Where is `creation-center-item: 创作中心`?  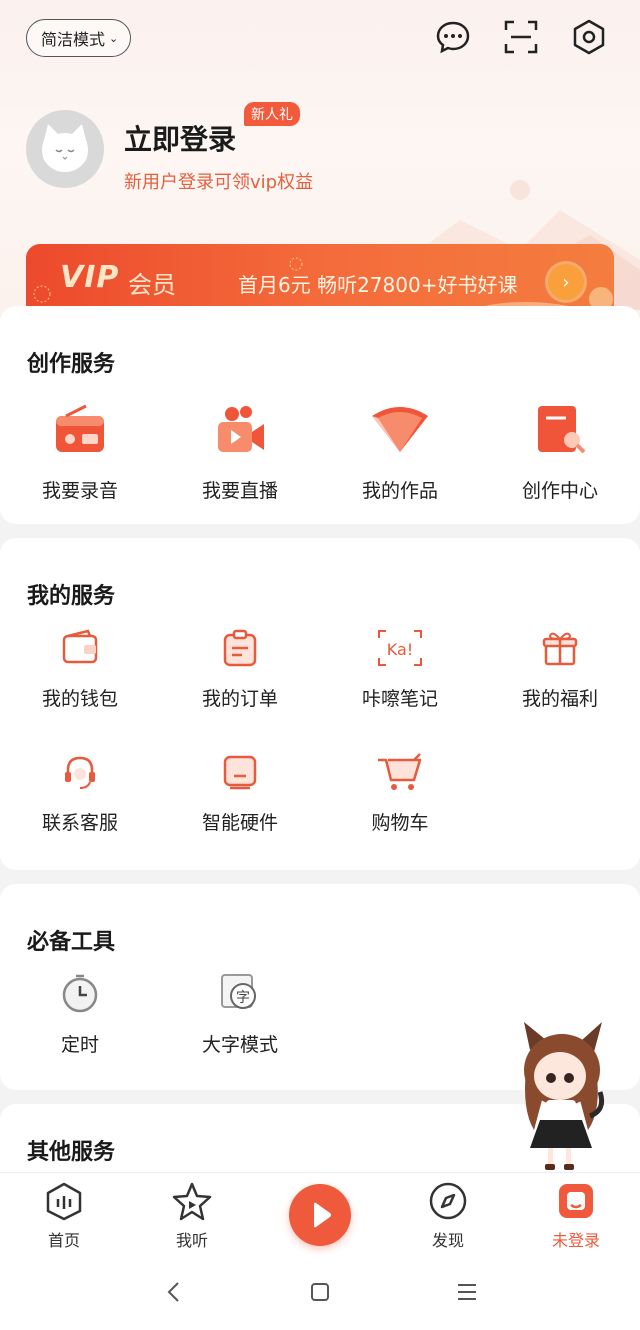
creation-center-item: 创作中心 is located at coordinates (560, 457).